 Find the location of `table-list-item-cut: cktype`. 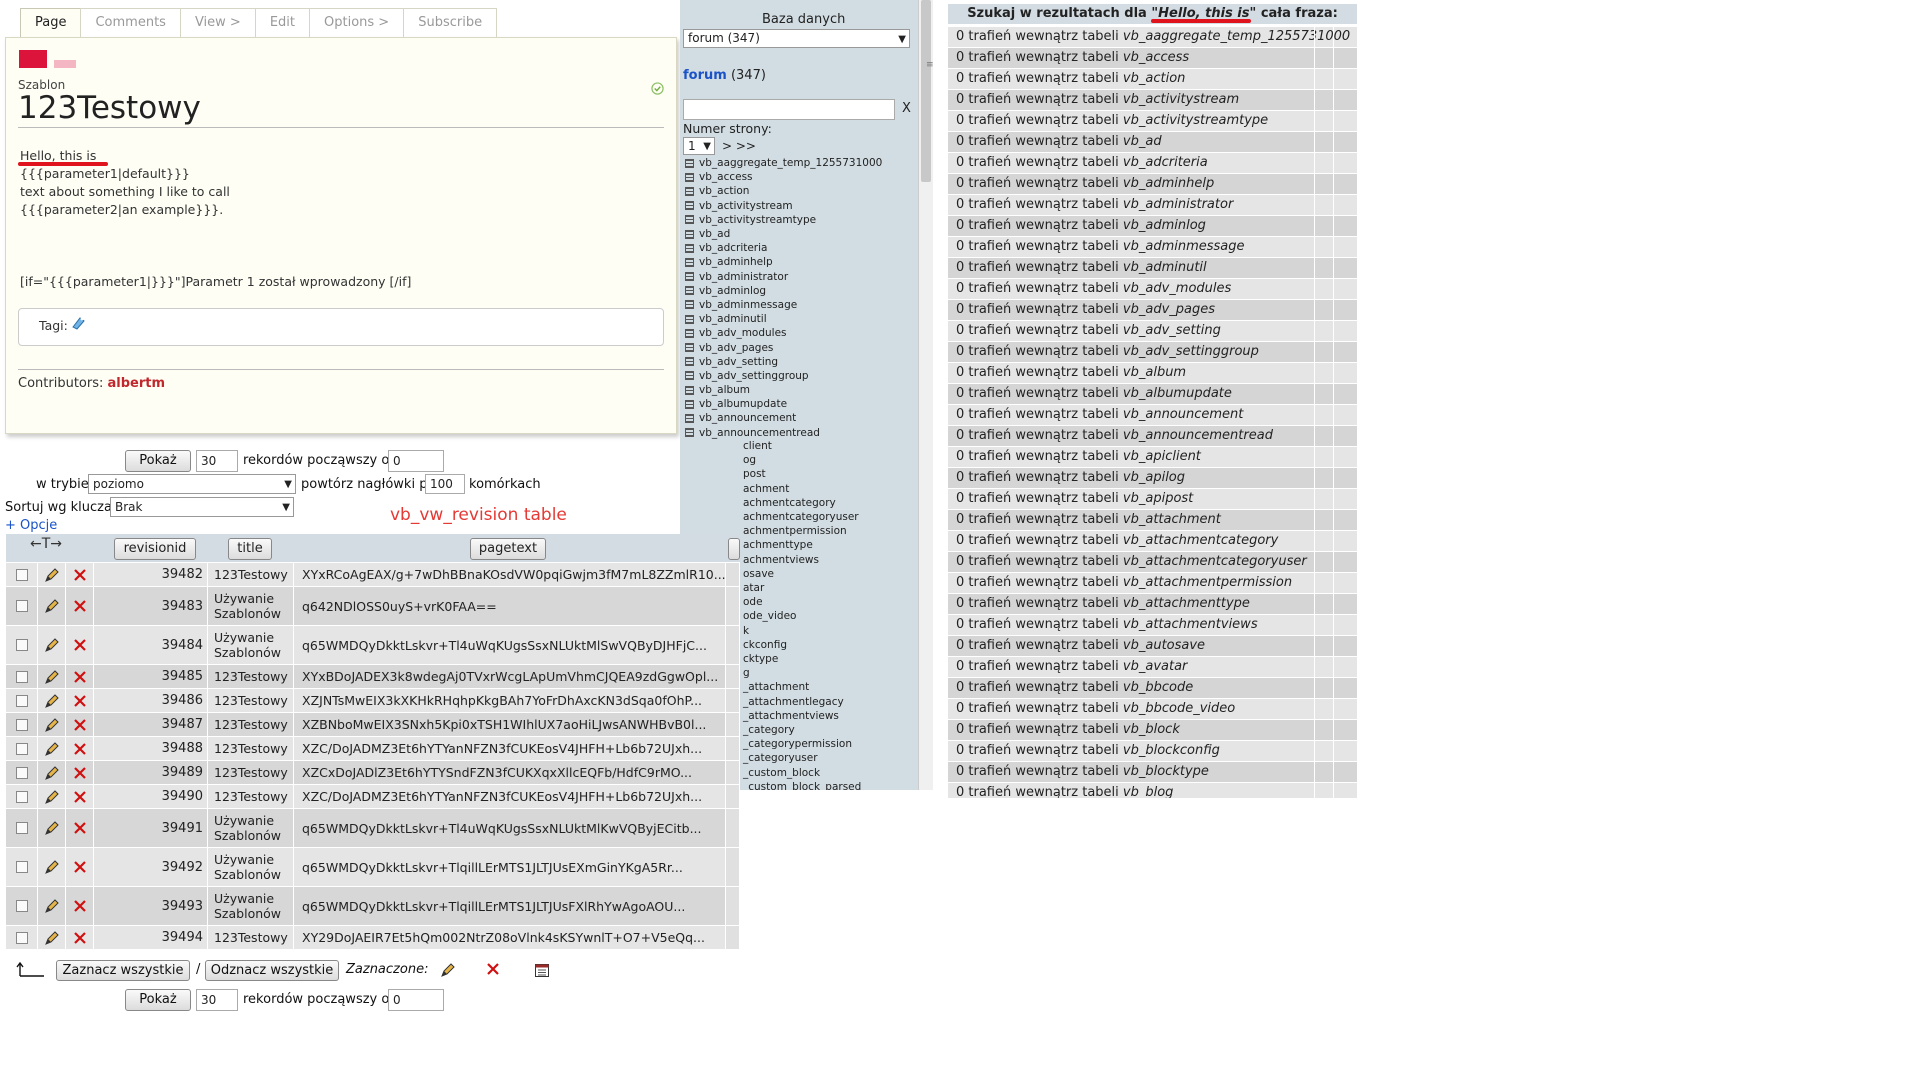

table-list-item-cut: cktype is located at coordinates (760, 659).